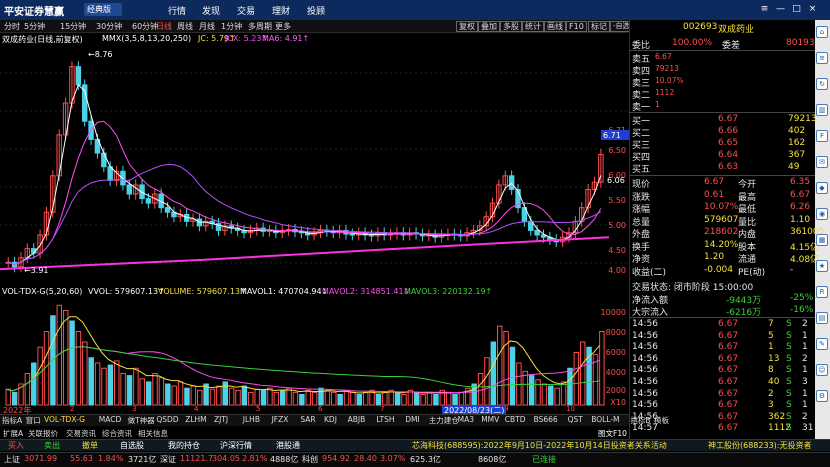 This screenshot has width=830, height=467. Describe the element at coordinates (246, 10) in the screenshot. I see `nav-trade: 交易` at that location.